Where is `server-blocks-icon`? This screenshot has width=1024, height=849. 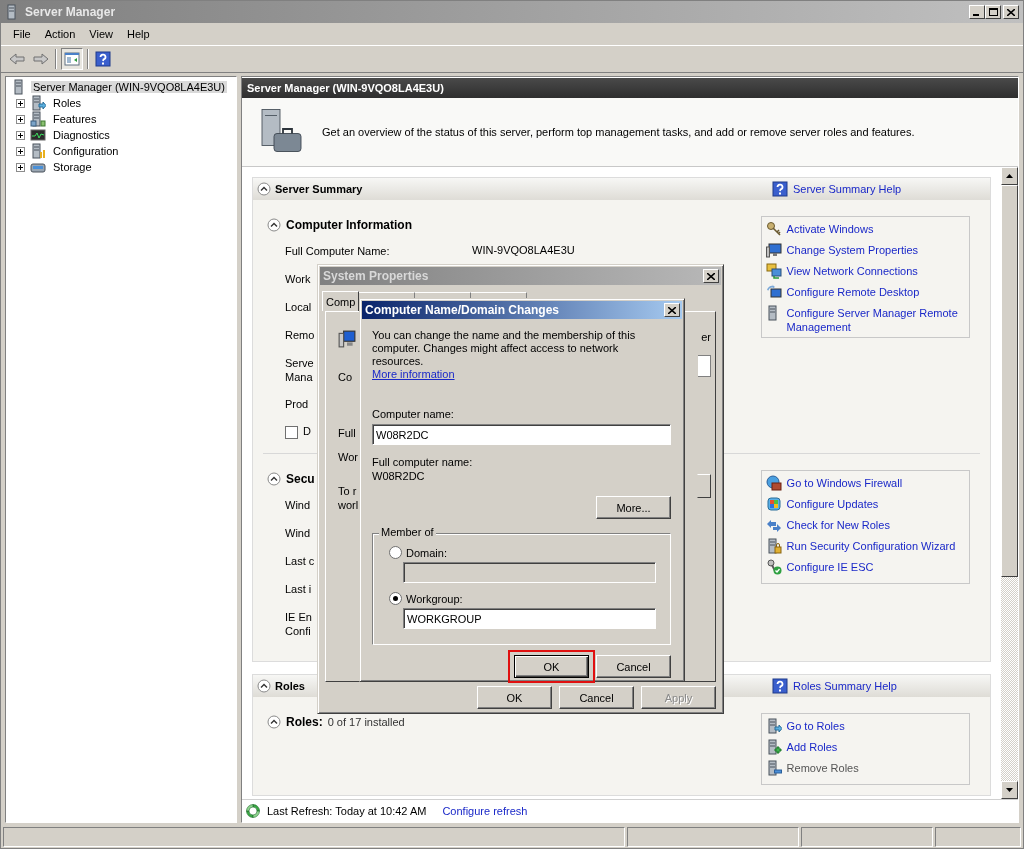
server-blocks-icon is located at coordinates (38, 119).